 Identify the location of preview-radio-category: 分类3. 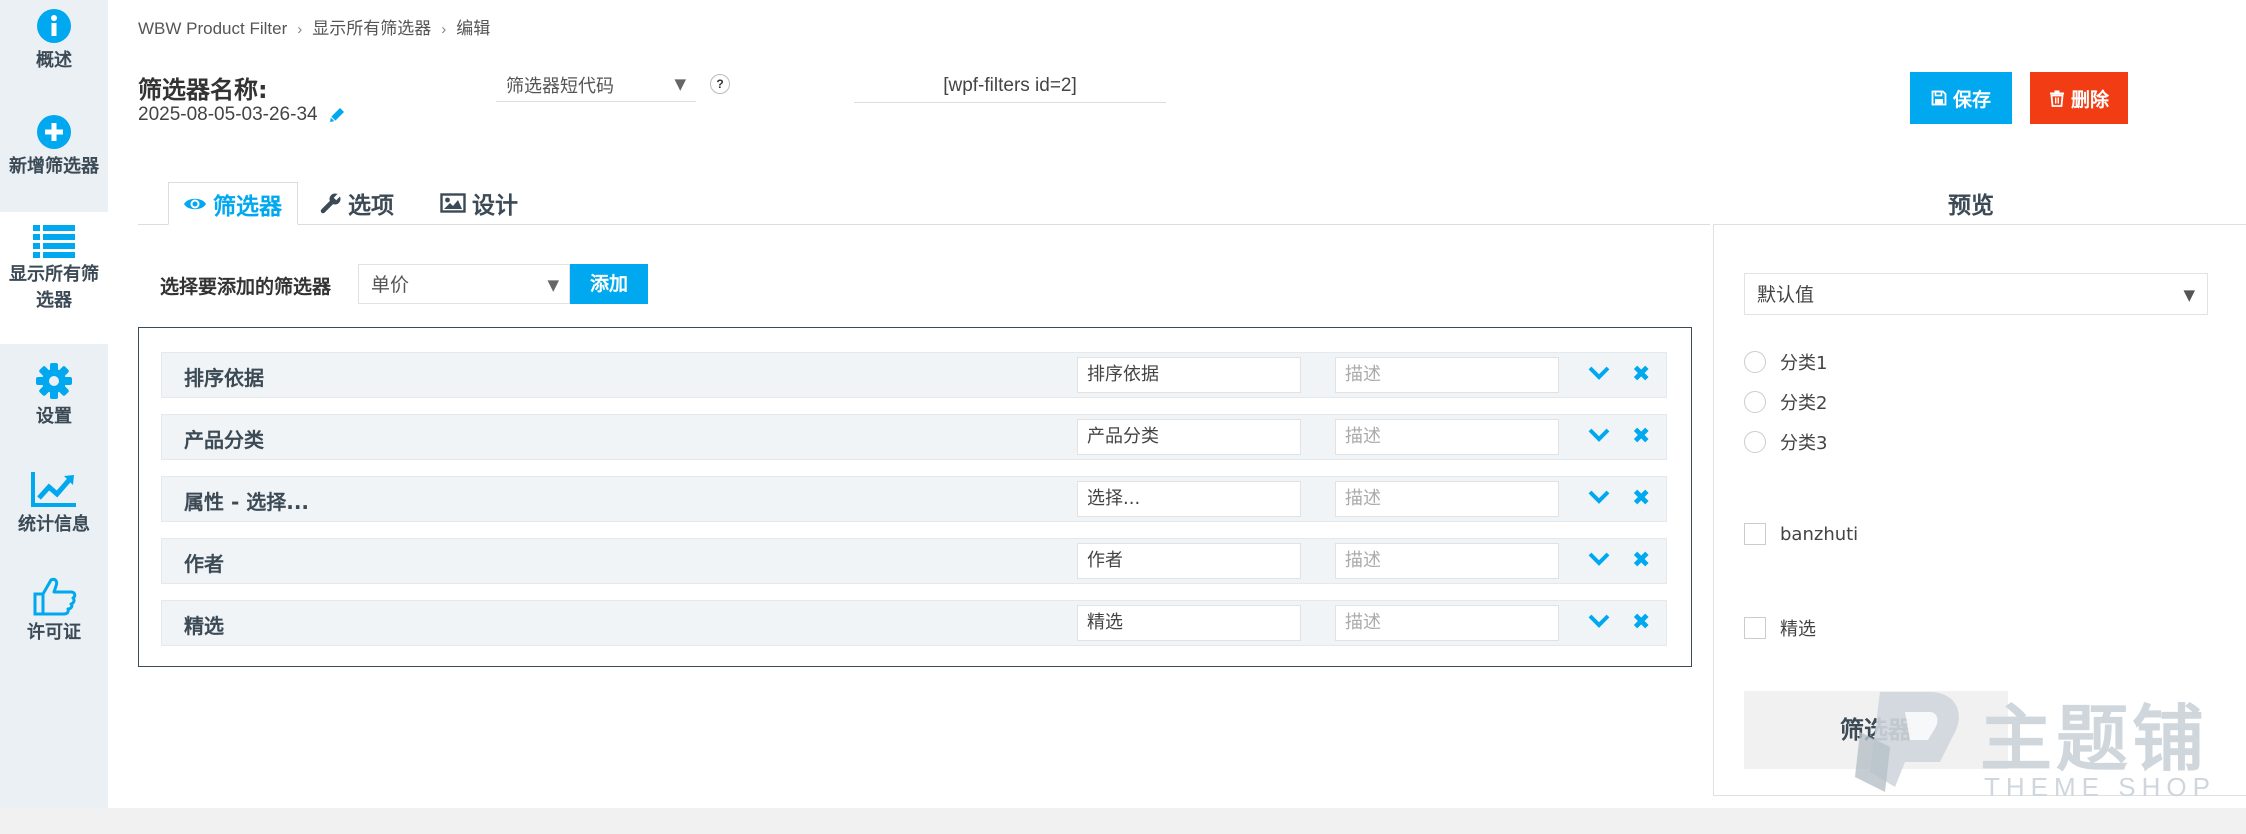
(1785, 442).